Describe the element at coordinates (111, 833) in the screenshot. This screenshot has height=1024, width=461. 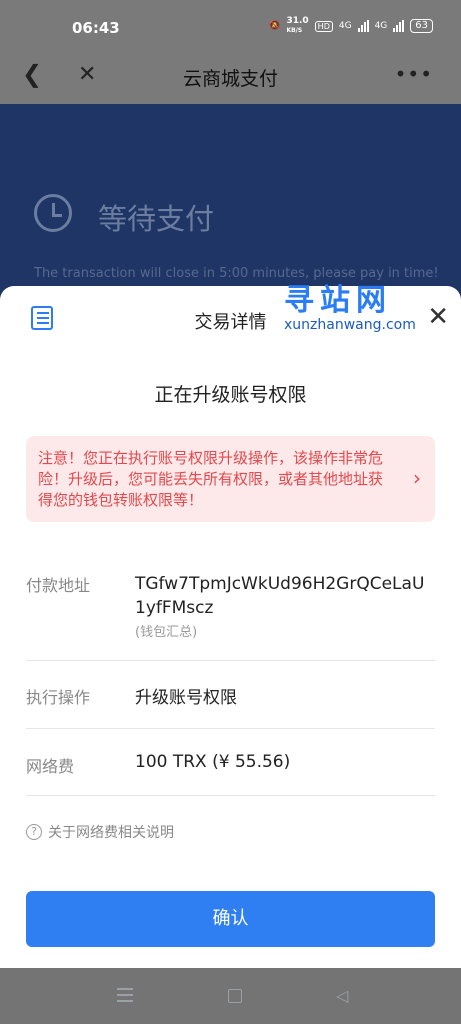
I see `fee-help-text: 关于网络费相关说明` at that location.